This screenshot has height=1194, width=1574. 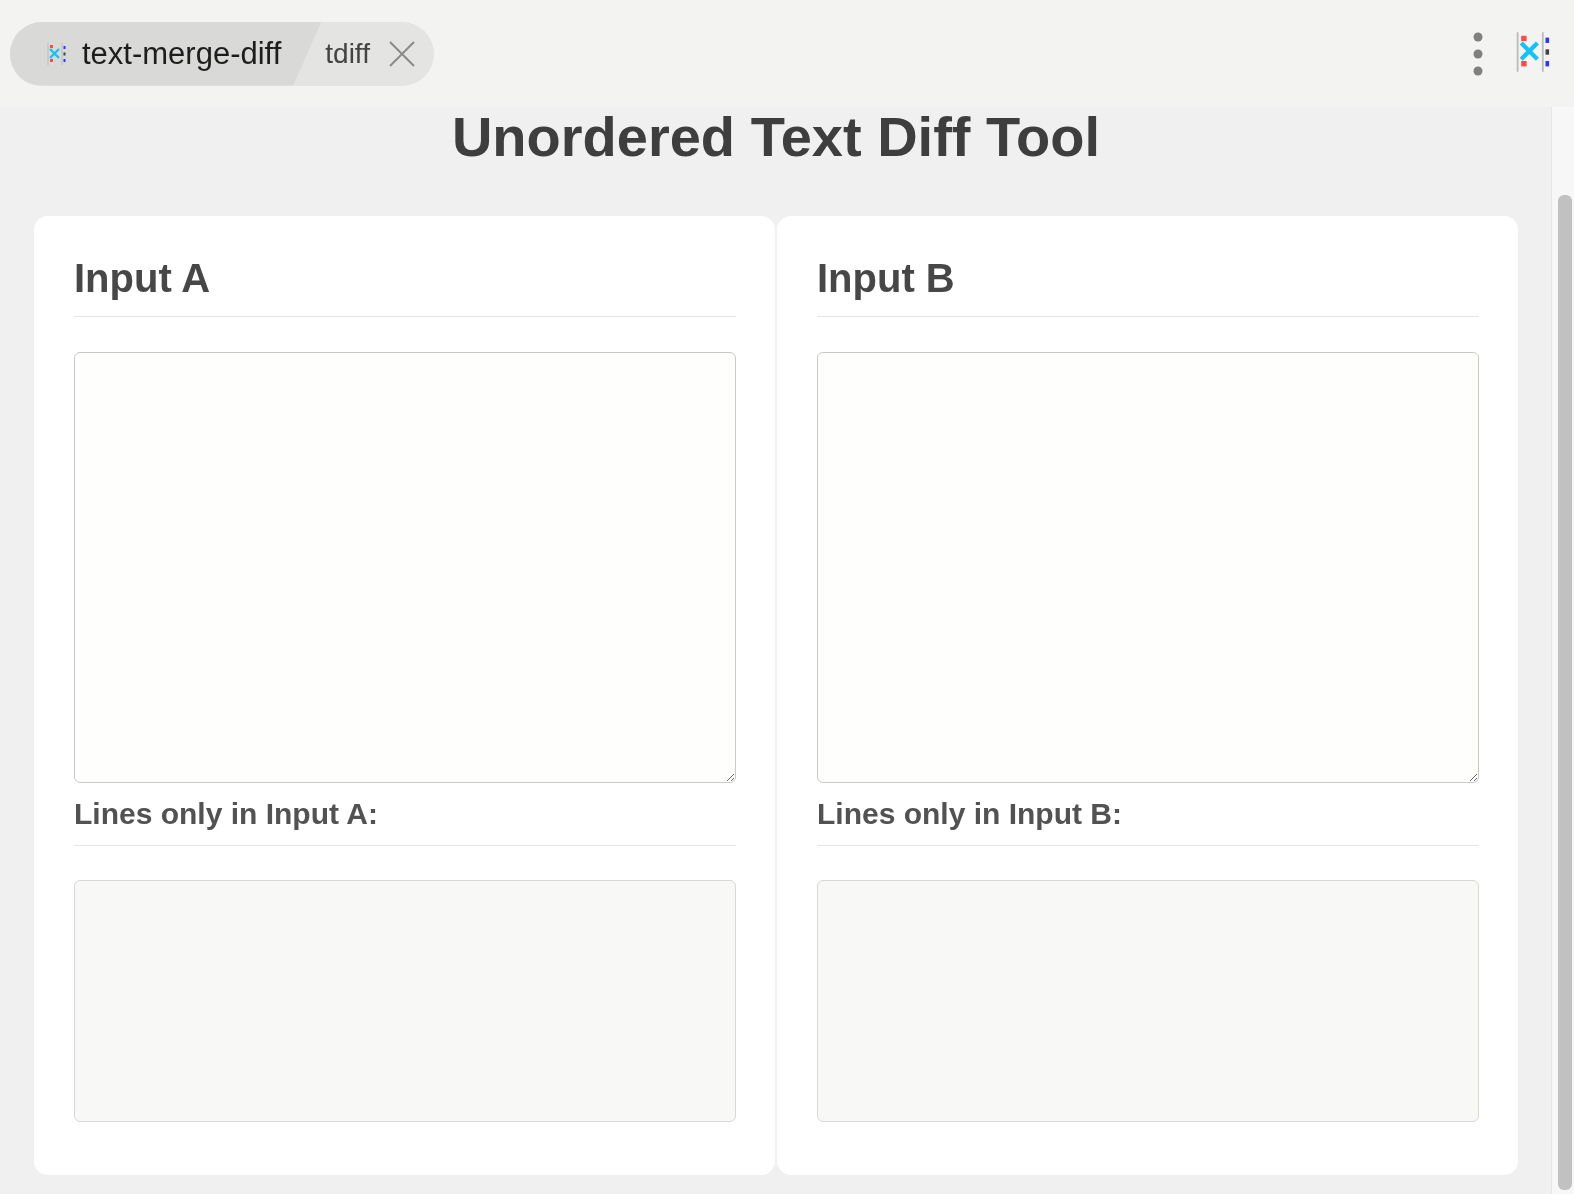 What do you see at coordinates (776, 139) in the screenshot?
I see `page-title: Unordered Text Diff Tool` at bounding box center [776, 139].